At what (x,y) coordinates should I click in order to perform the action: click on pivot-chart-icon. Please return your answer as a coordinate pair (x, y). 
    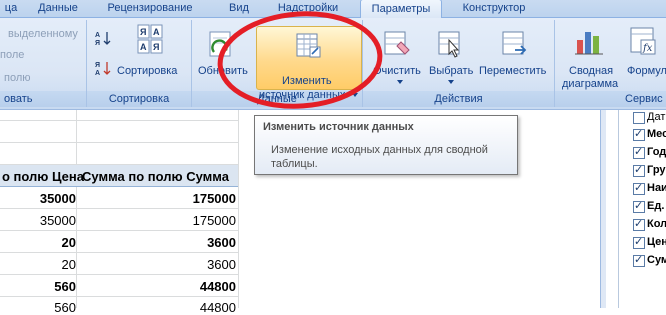
    Looking at the image, I should click on (590, 41).